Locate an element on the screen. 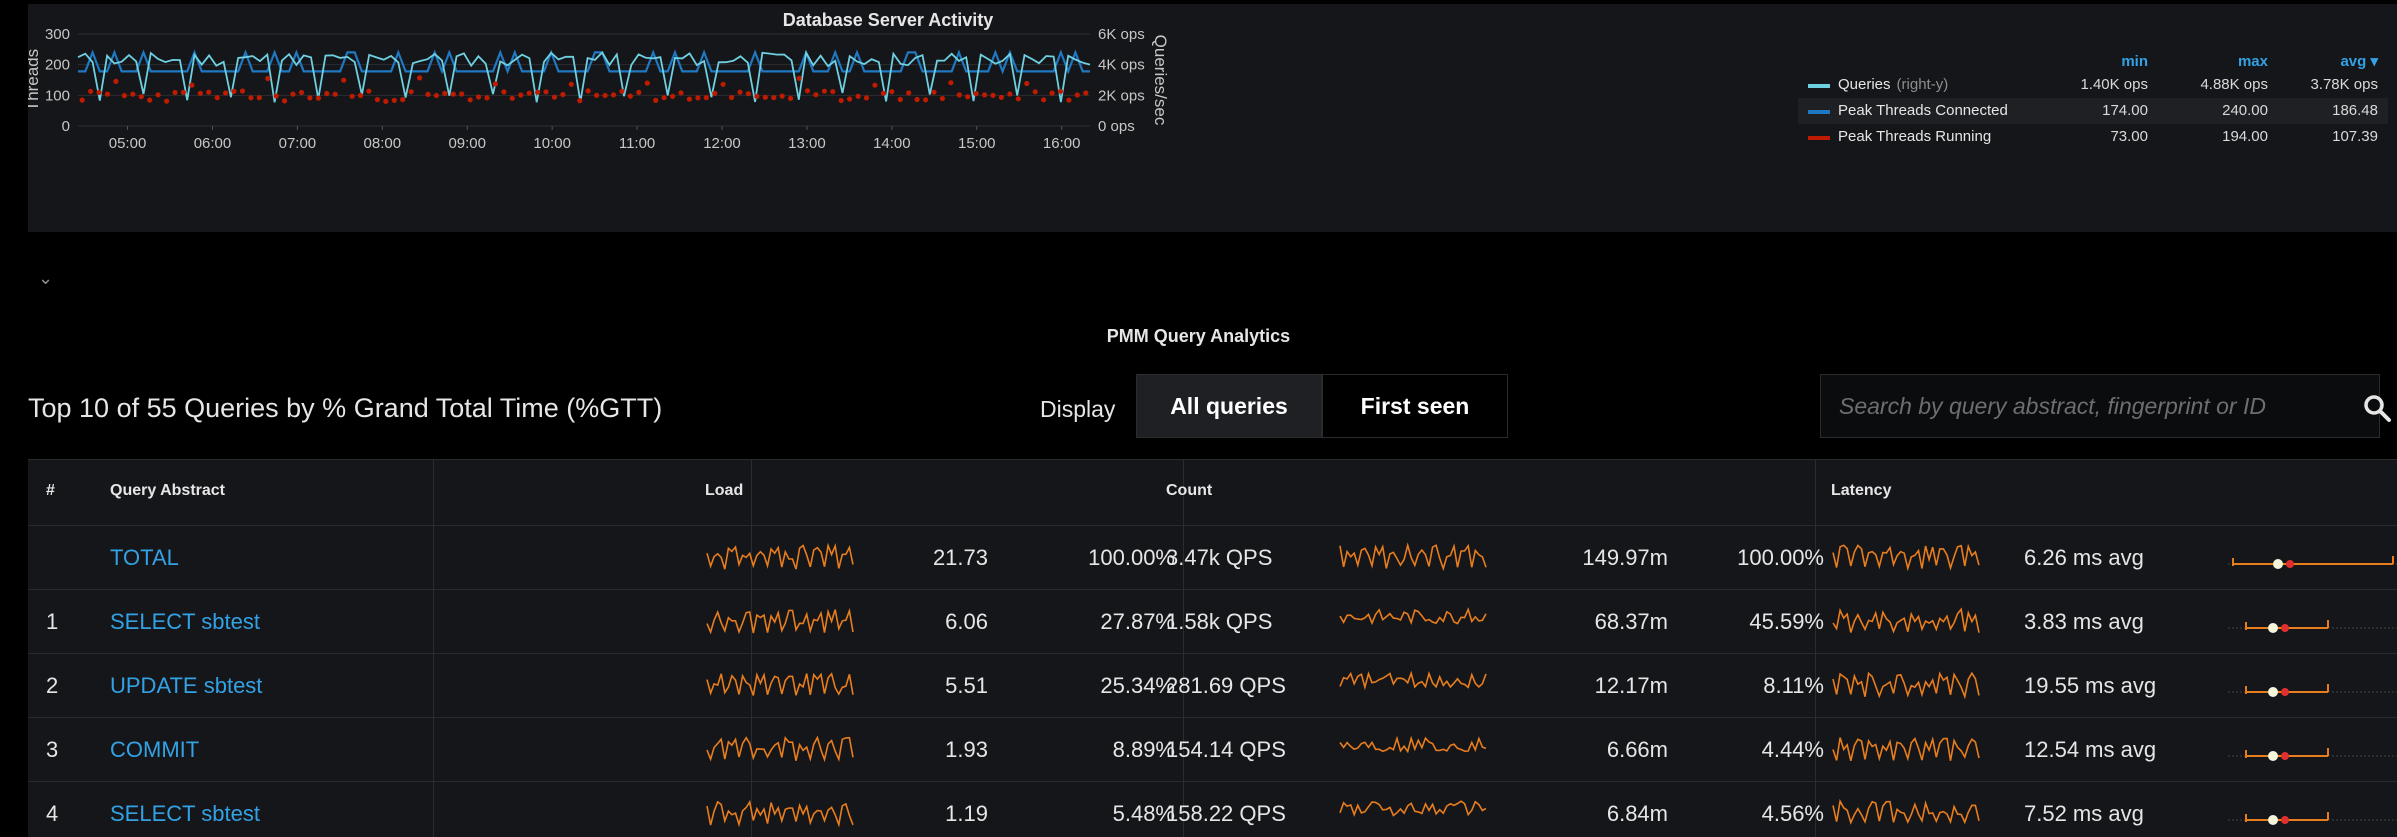 This screenshot has width=2397, height=837. x-tick-label: 11:00 is located at coordinates (637, 143).